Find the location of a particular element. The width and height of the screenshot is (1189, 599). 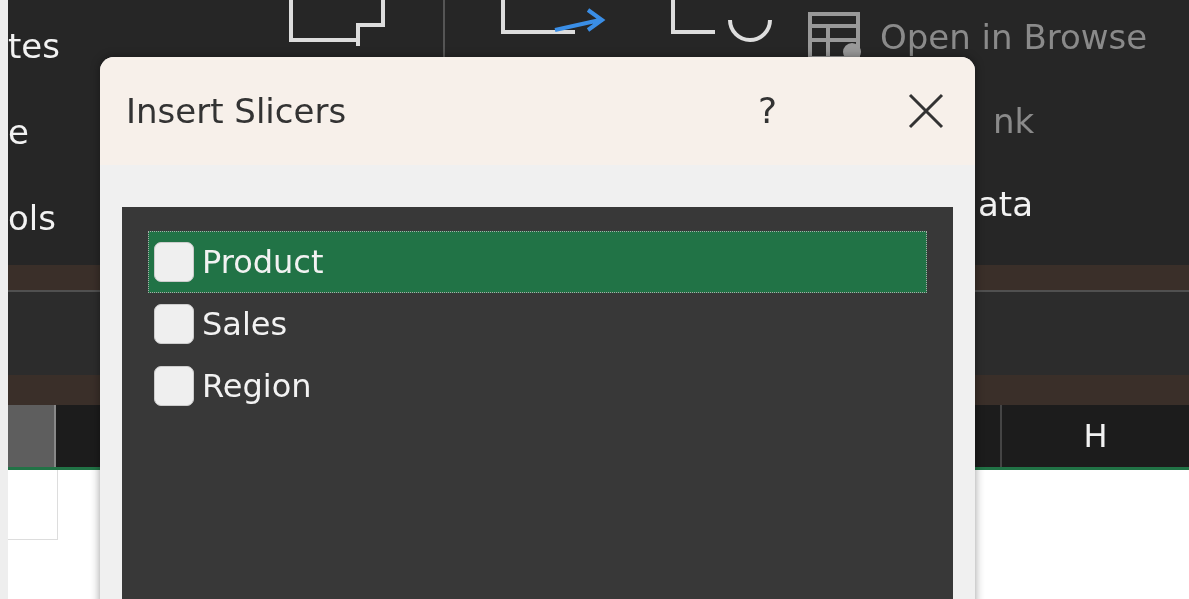

field-item: Region is located at coordinates (537, 386).